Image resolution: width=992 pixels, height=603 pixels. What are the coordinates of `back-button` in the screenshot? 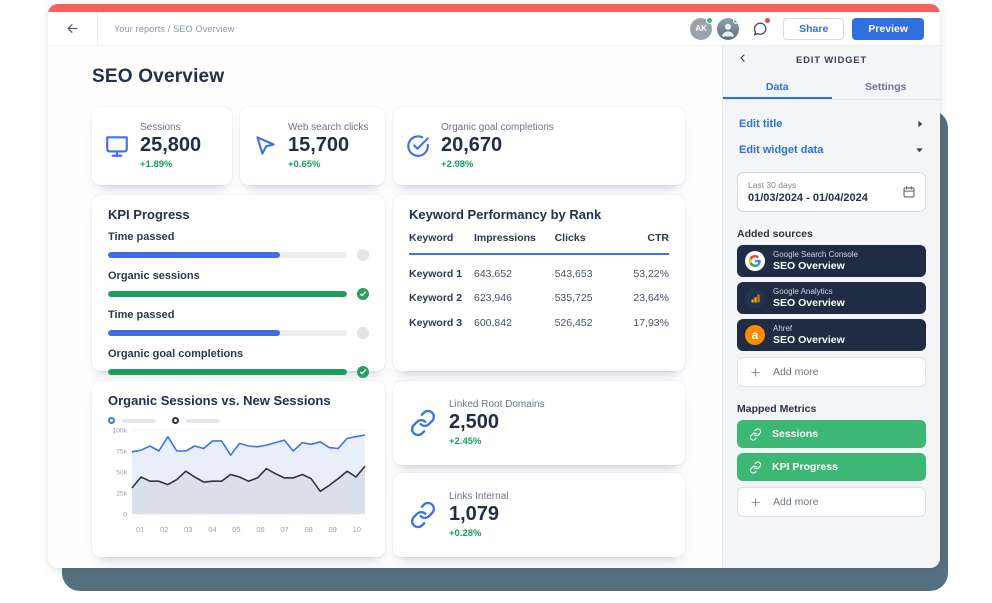 It's located at (73, 28).